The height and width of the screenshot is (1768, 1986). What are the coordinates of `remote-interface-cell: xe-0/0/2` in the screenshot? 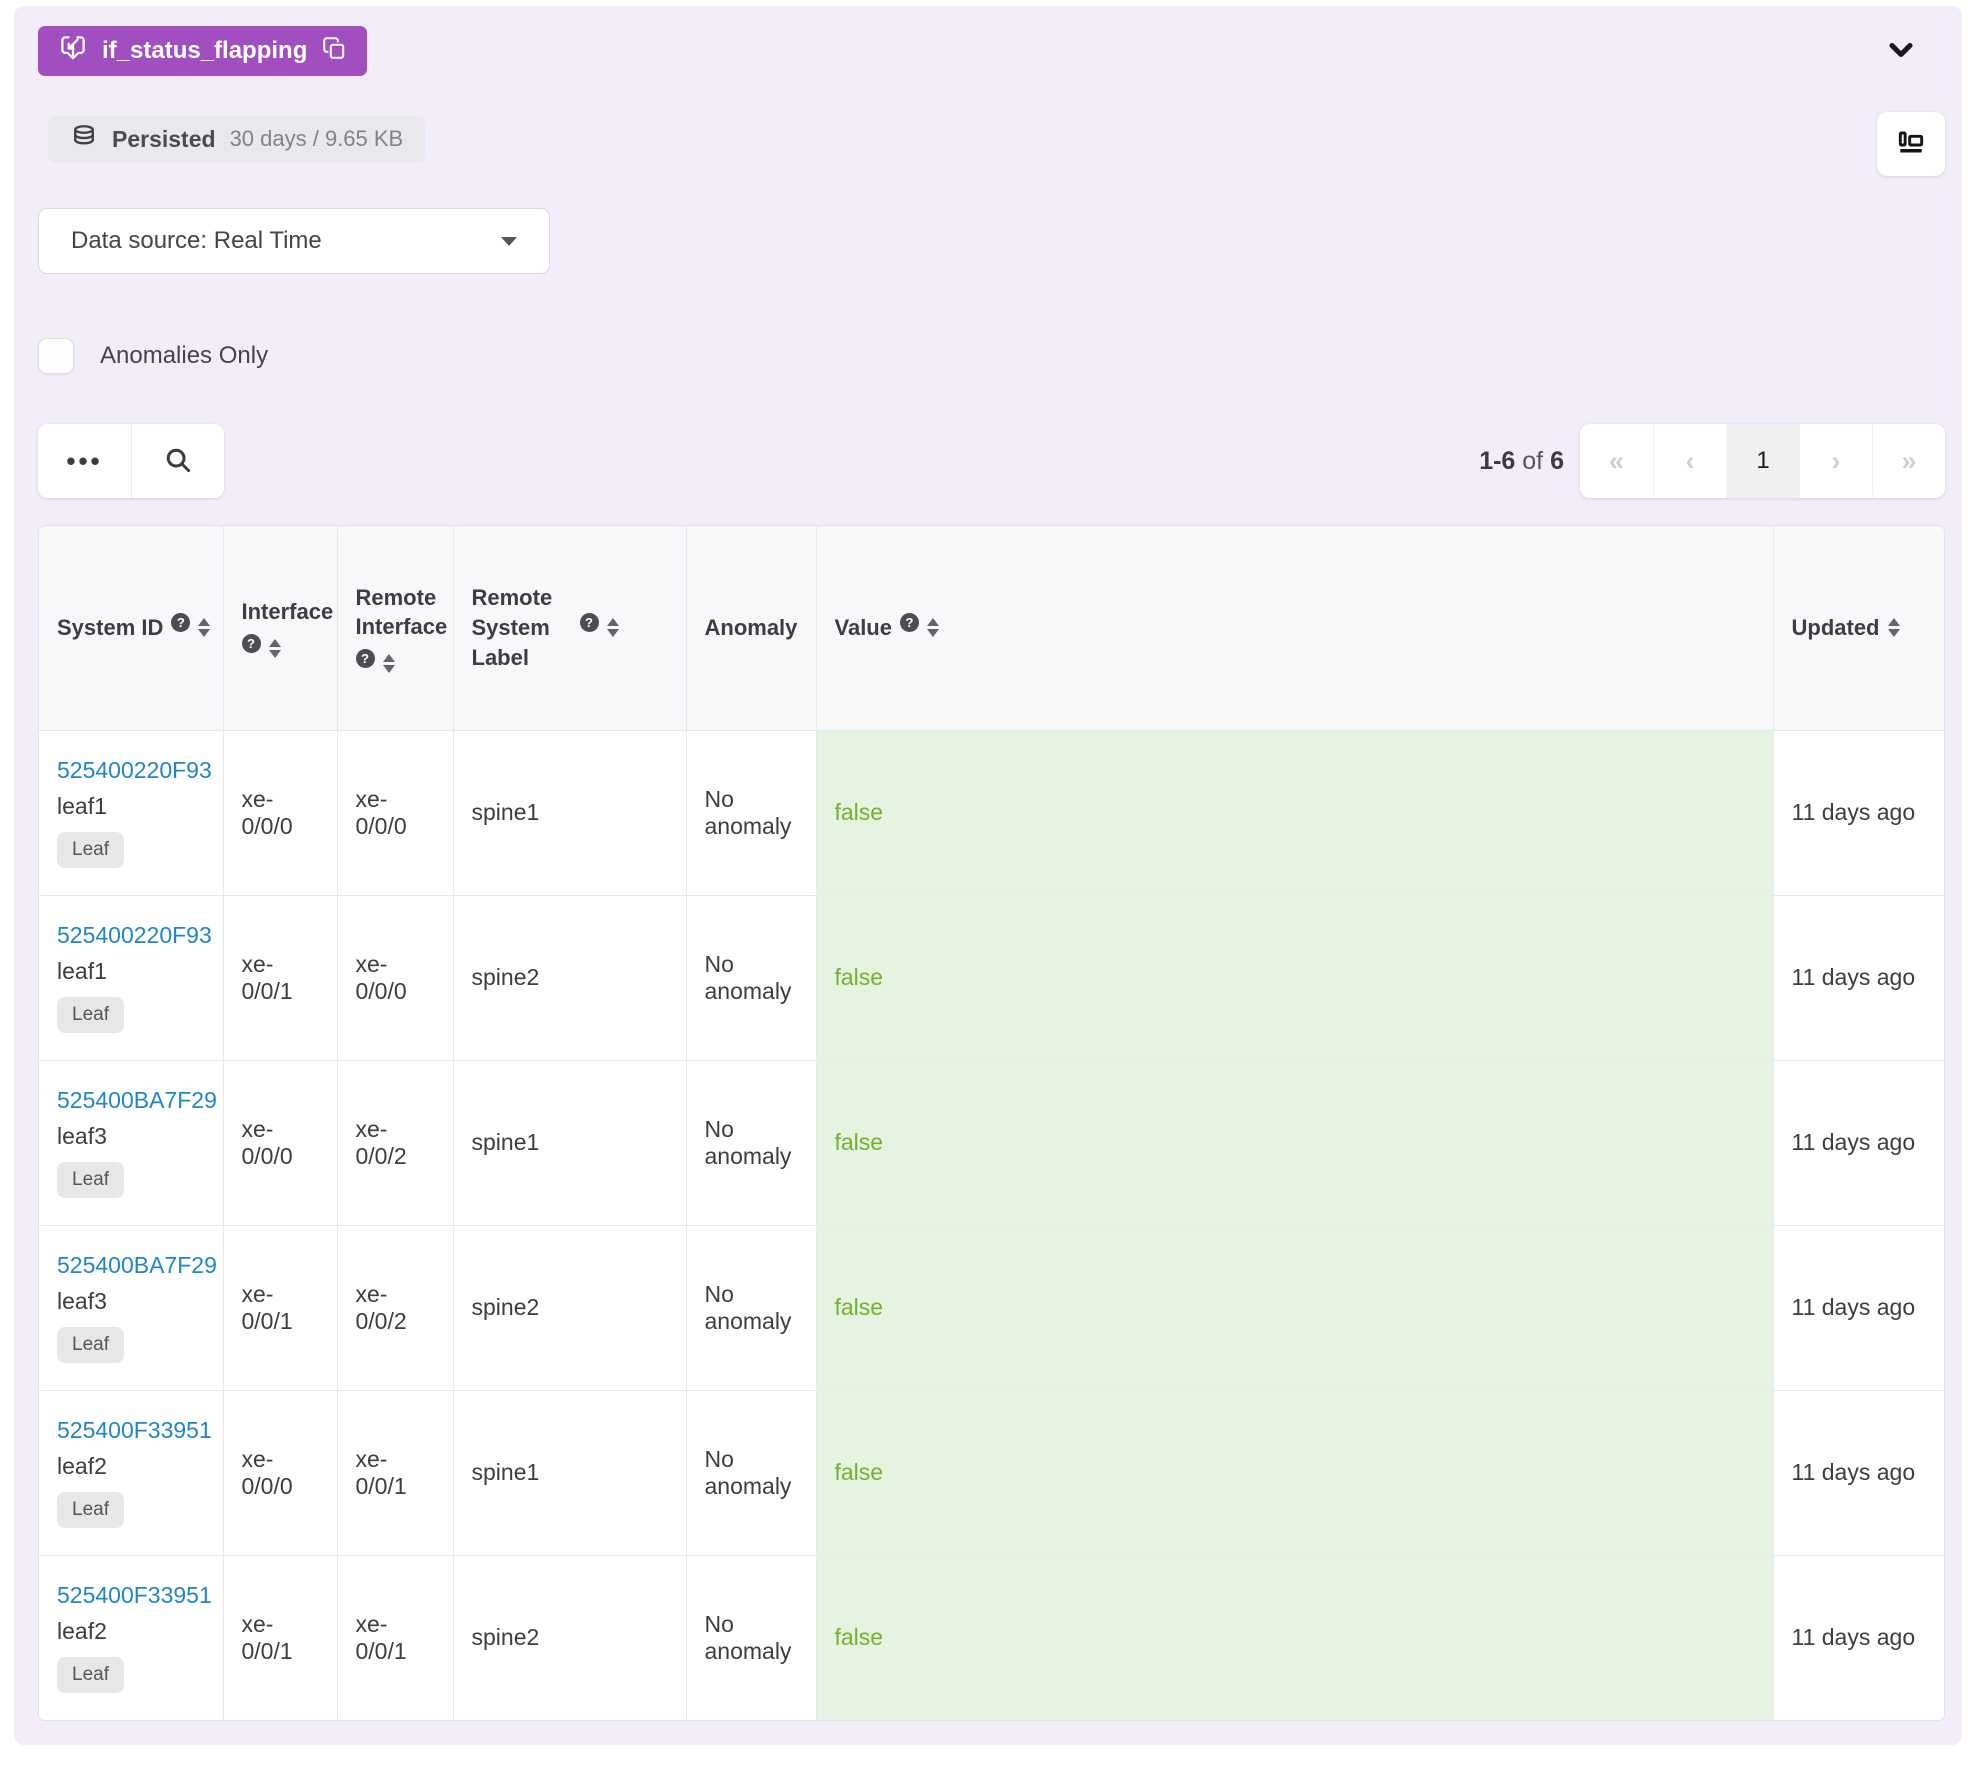 It's located at (395, 1307).